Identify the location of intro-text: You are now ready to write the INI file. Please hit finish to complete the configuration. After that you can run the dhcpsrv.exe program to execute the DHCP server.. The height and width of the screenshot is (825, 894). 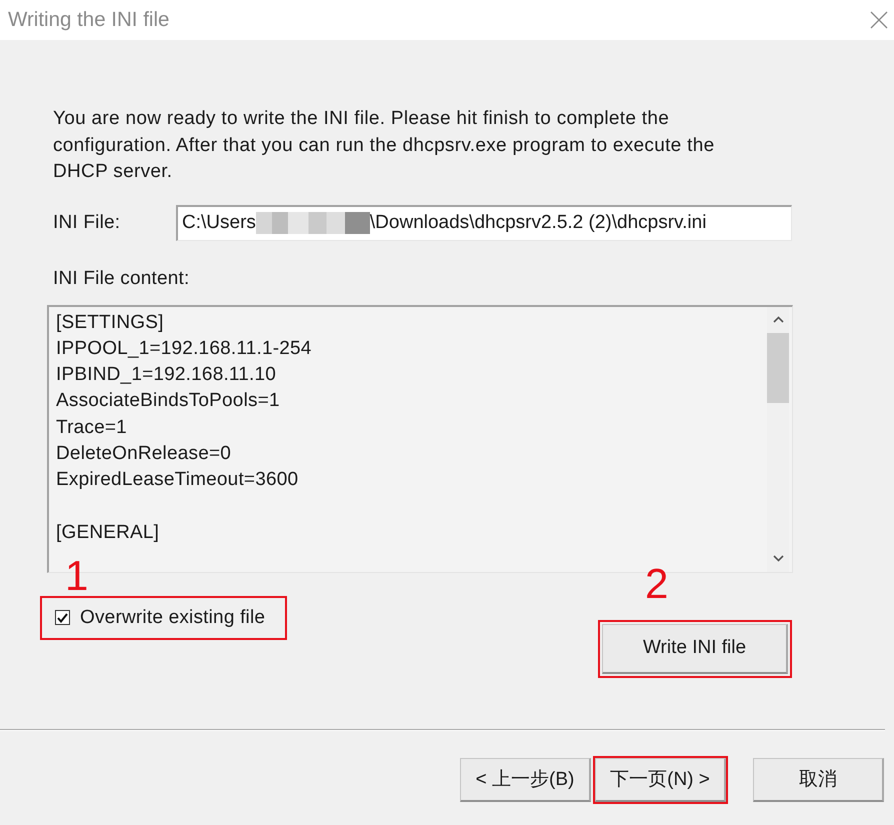
(384, 145).